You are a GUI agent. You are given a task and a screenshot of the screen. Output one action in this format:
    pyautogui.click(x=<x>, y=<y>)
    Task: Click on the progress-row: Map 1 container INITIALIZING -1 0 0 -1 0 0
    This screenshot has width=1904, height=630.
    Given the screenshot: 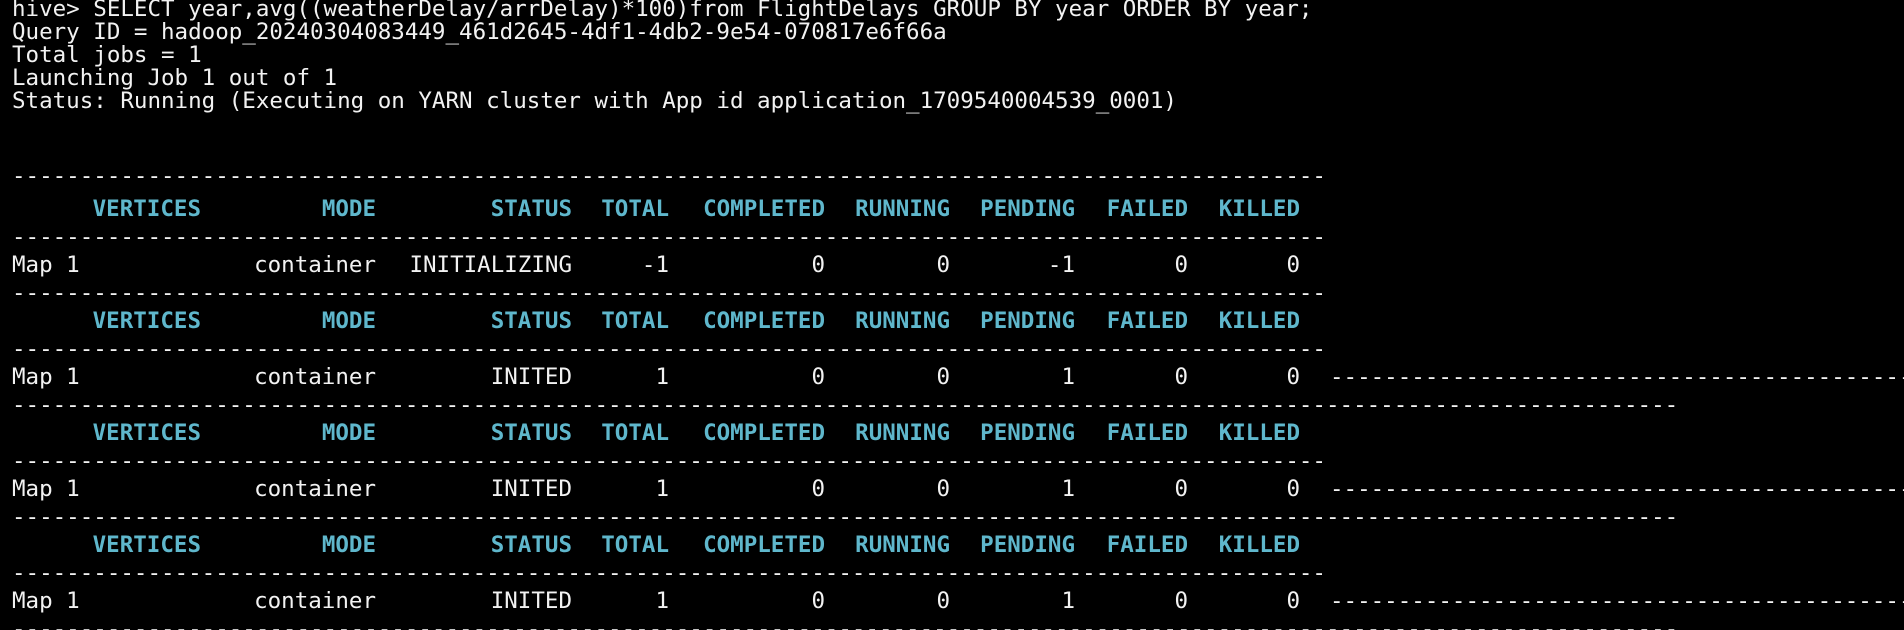 What is the action you would take?
    pyautogui.click(x=952, y=265)
    